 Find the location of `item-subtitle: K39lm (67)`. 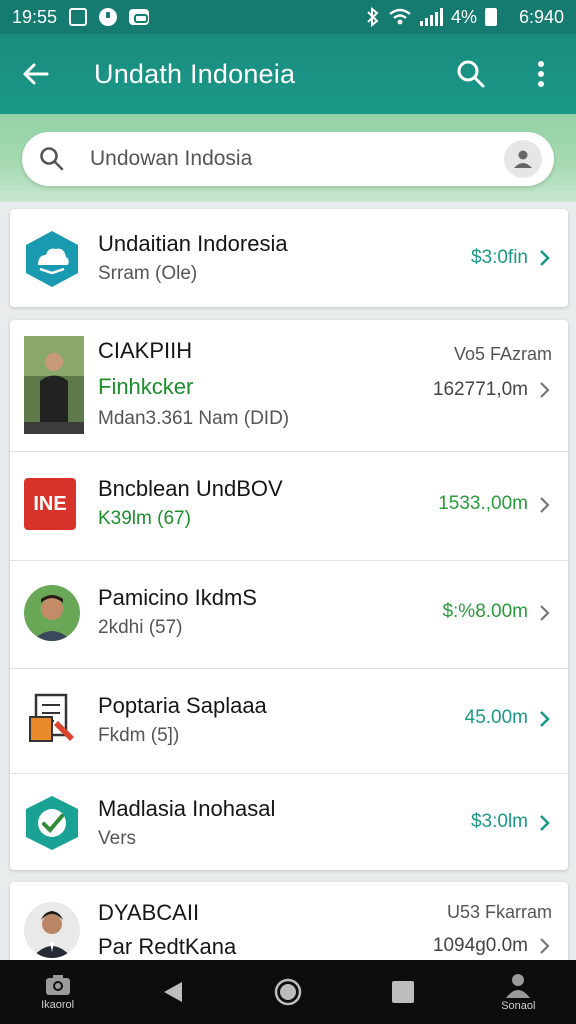

item-subtitle: K39lm (67) is located at coordinates (144, 518).